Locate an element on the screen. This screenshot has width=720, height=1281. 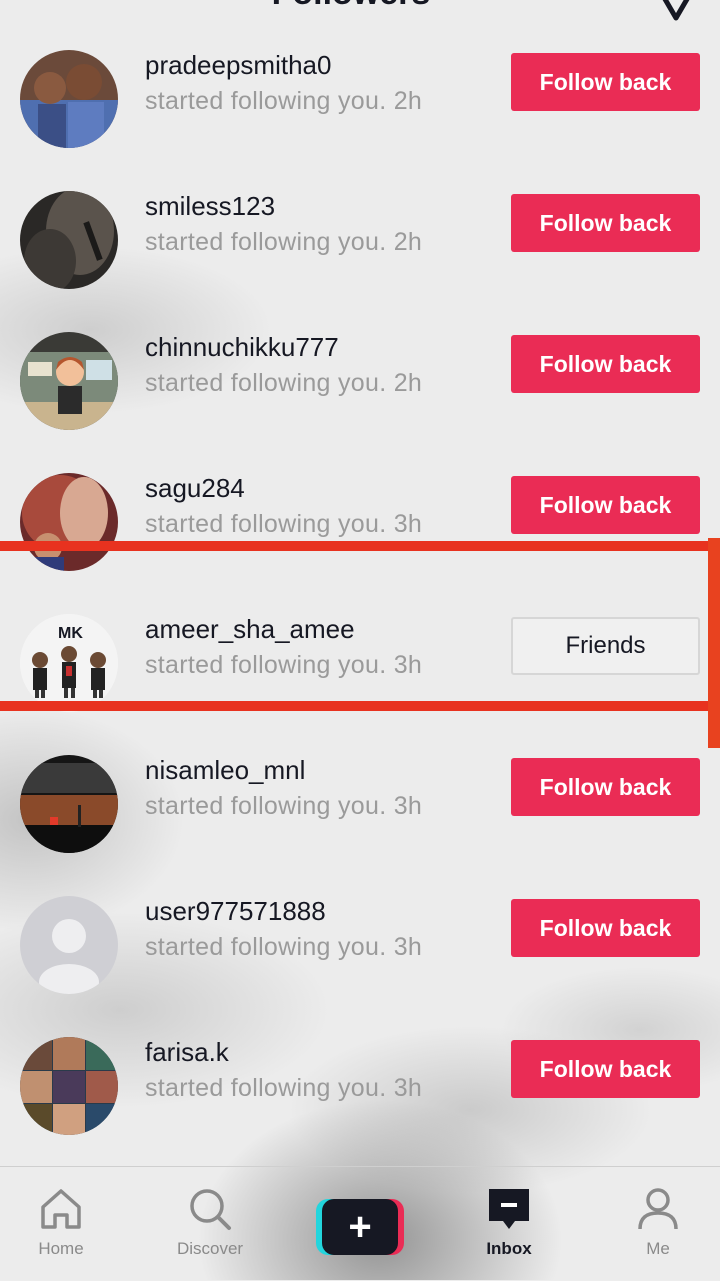
home-icon is located at coordinates (61, 1209).